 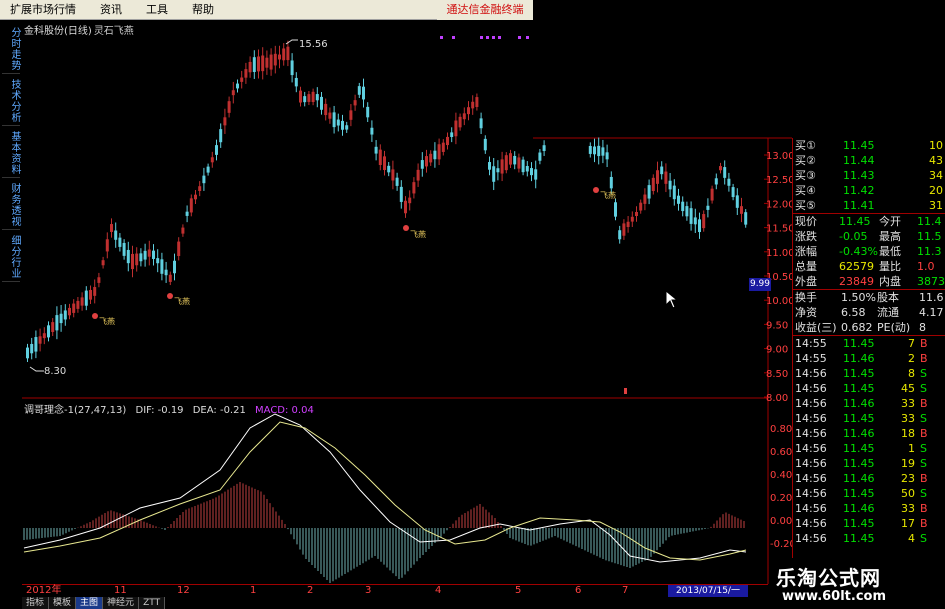 I want to click on tick-price: 11.46, so click(x=859, y=433).